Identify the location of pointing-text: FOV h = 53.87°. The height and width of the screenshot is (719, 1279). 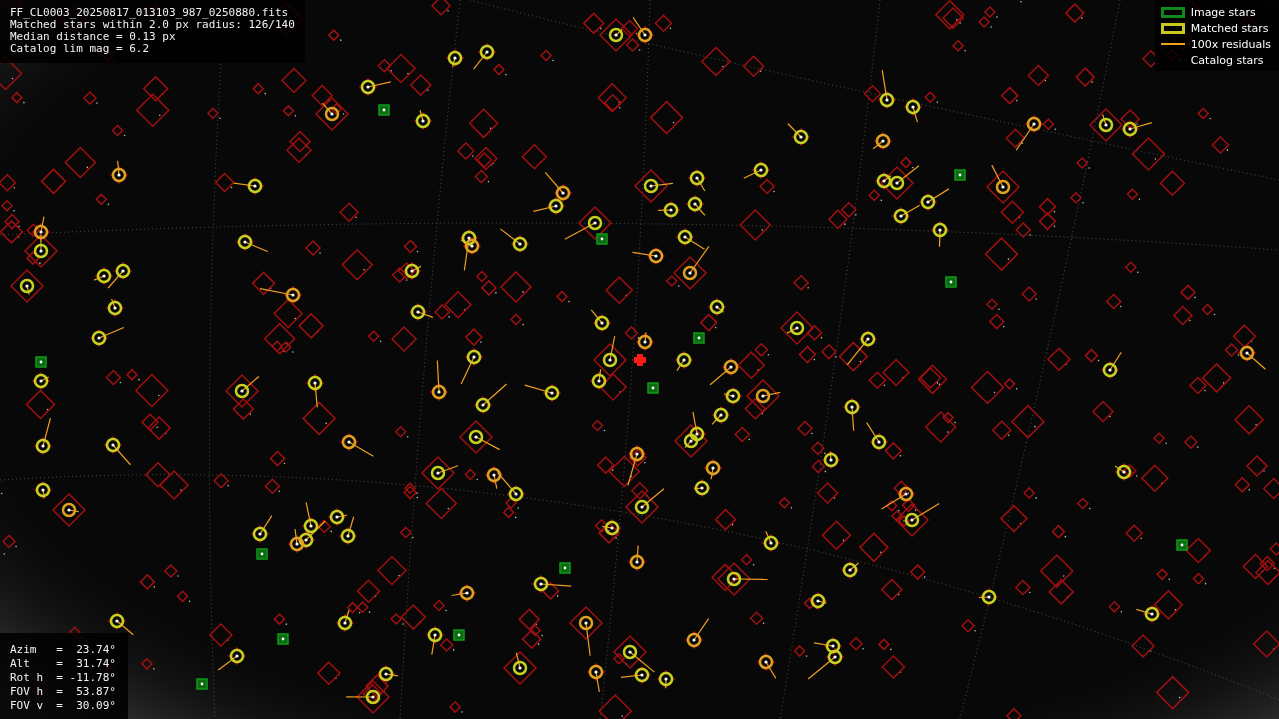
(63, 692).